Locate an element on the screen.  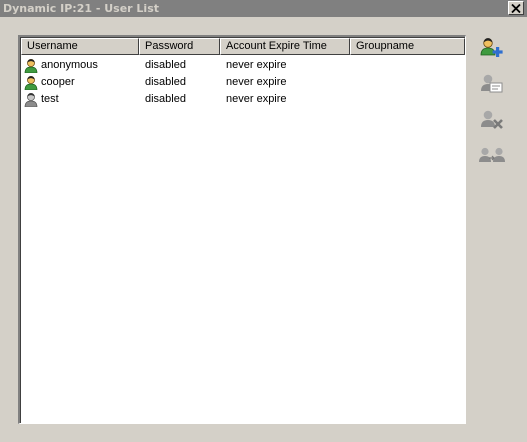
close-button is located at coordinates (516, 8).